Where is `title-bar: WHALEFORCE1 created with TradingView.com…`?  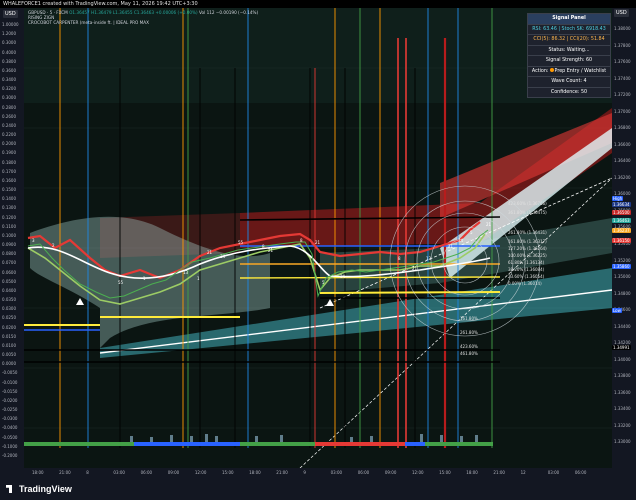 title-bar: WHALEFORCE1 created with TradingView.com… is located at coordinates (318, 4).